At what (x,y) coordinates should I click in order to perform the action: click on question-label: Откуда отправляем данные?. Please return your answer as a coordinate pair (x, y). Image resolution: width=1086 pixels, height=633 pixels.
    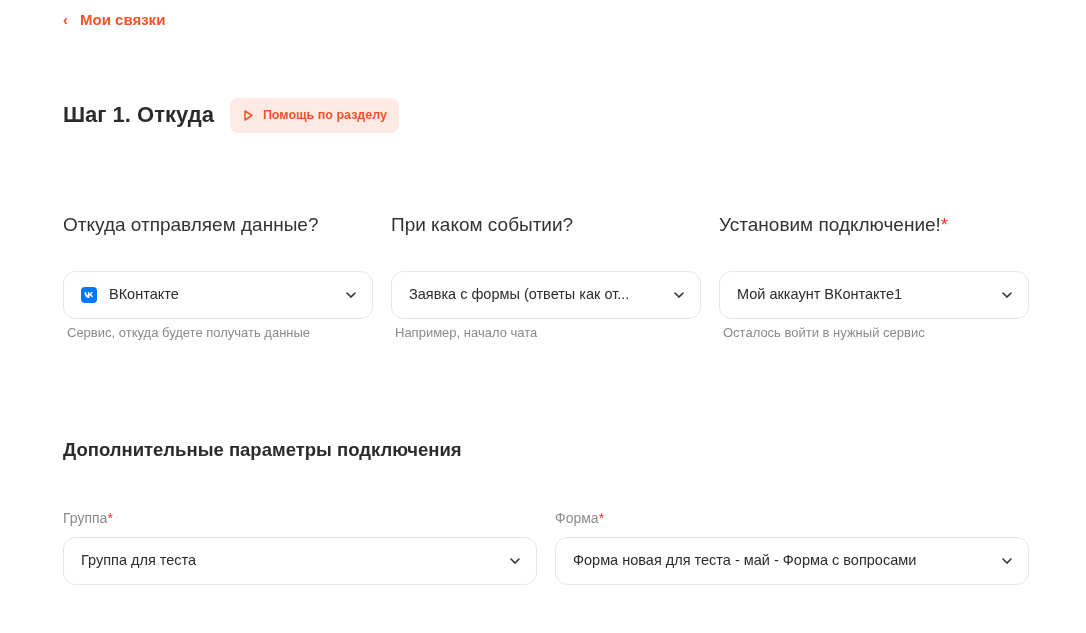
    Looking at the image, I should click on (191, 224).